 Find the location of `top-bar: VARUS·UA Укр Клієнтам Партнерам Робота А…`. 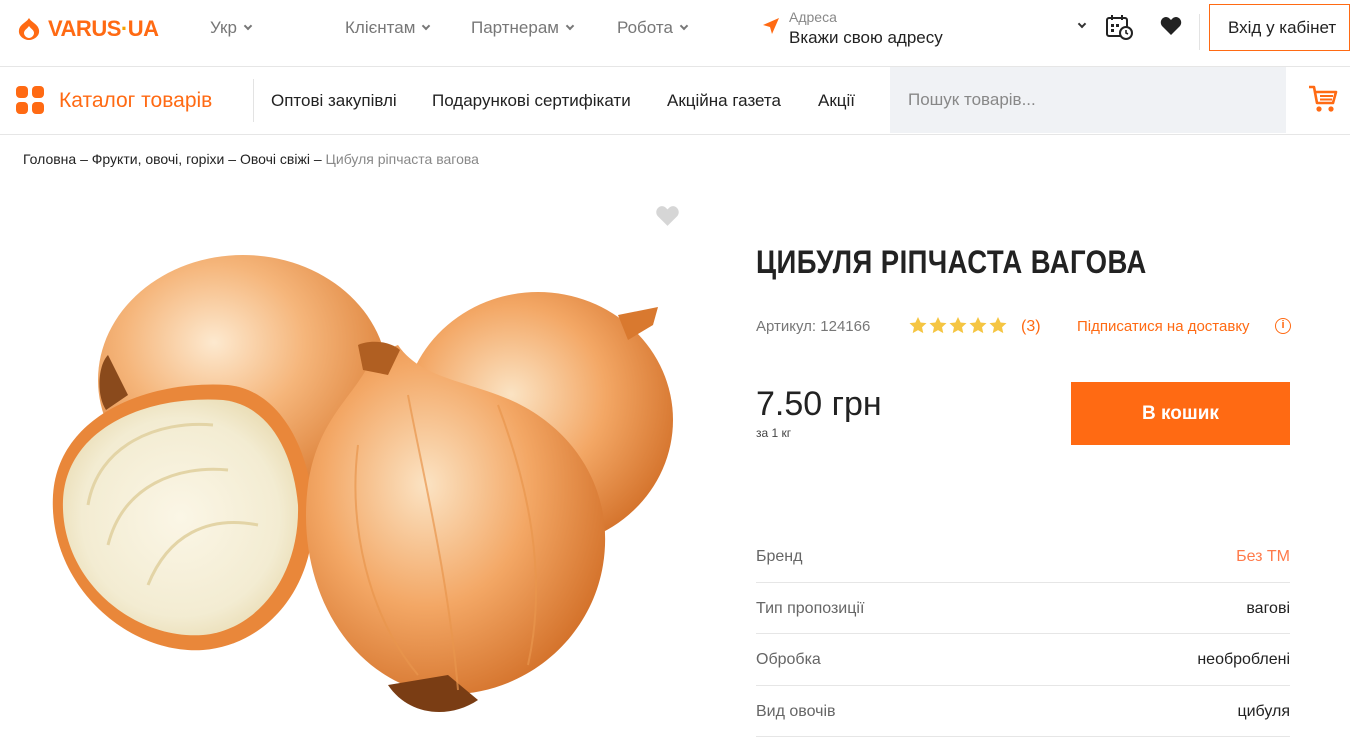

top-bar: VARUS·UA Укр Клієнтам Партнерам Робота А… is located at coordinates (675, 33).